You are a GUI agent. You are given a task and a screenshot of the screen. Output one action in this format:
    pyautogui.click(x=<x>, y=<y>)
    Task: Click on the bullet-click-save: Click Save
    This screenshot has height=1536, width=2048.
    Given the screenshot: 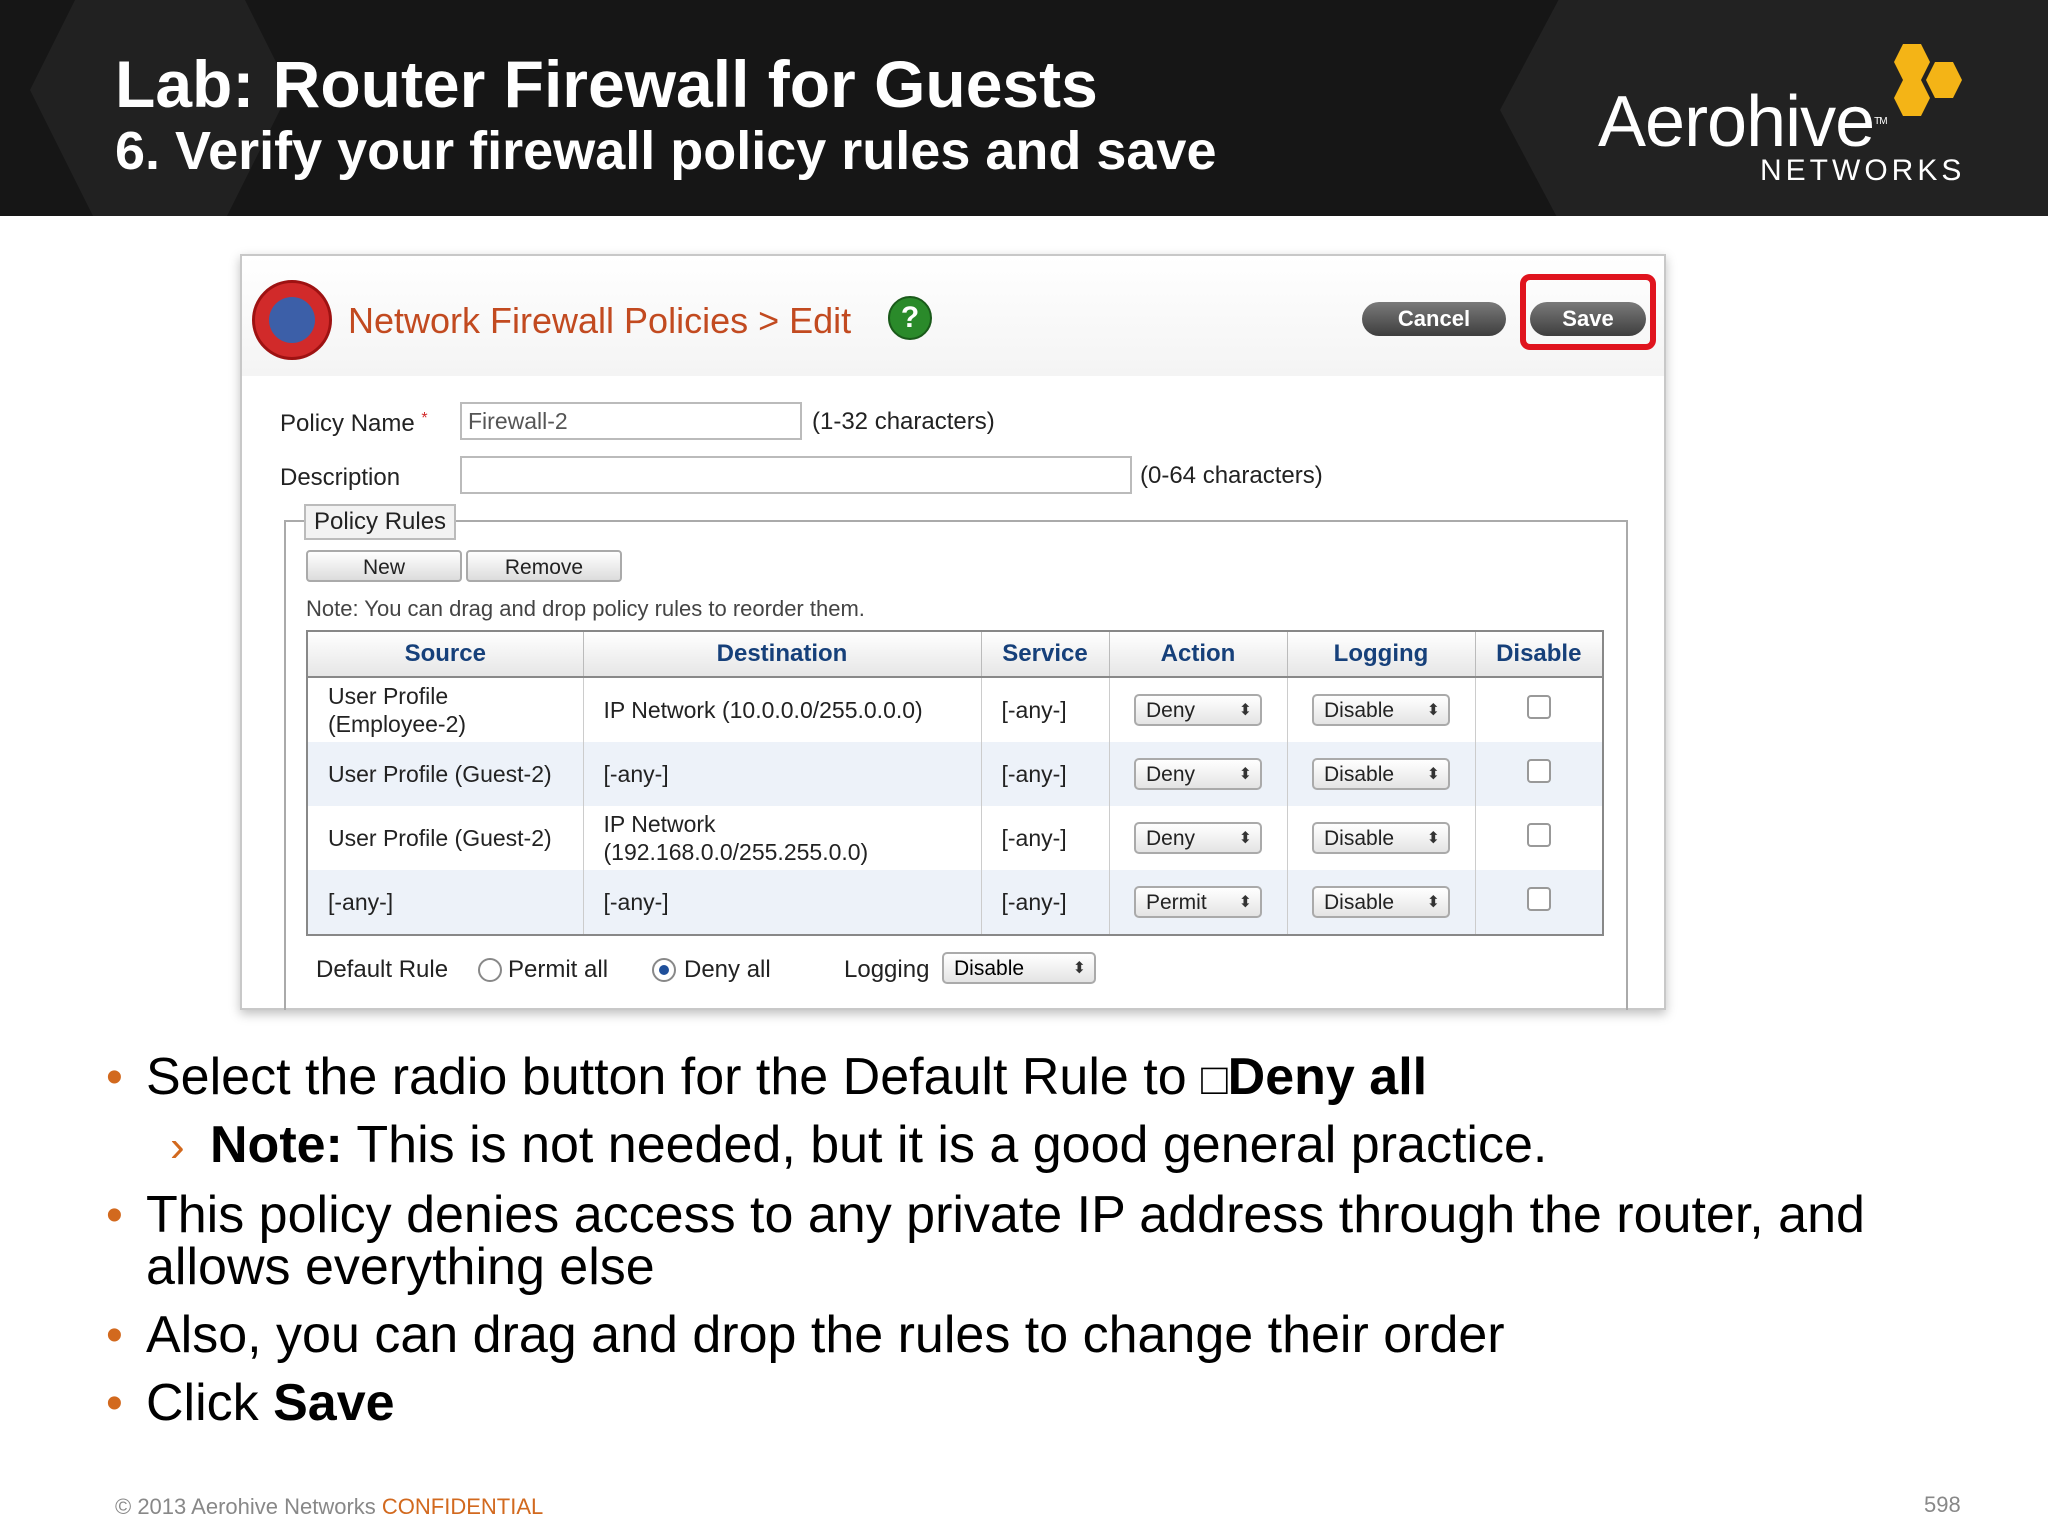 What is the action you would take?
    pyautogui.click(x=270, y=1403)
    